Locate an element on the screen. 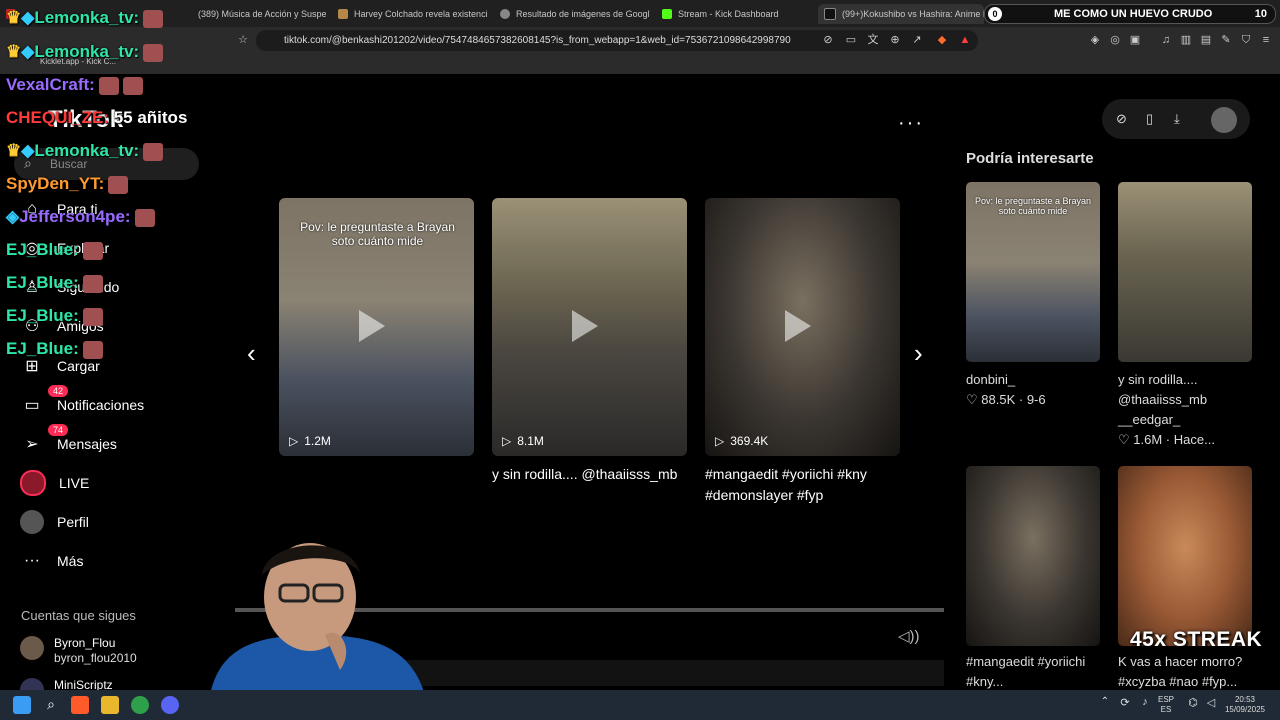  inbox-icon: ▭ 42 is located at coordinates (44, 401).